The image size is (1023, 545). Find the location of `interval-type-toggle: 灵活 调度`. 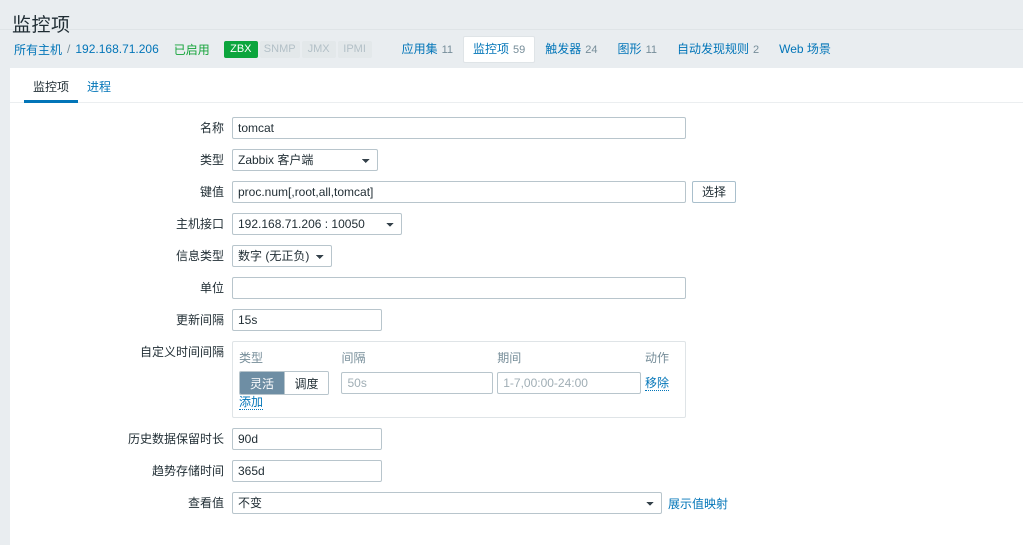

interval-type-toggle: 灵活 调度 is located at coordinates (284, 383).